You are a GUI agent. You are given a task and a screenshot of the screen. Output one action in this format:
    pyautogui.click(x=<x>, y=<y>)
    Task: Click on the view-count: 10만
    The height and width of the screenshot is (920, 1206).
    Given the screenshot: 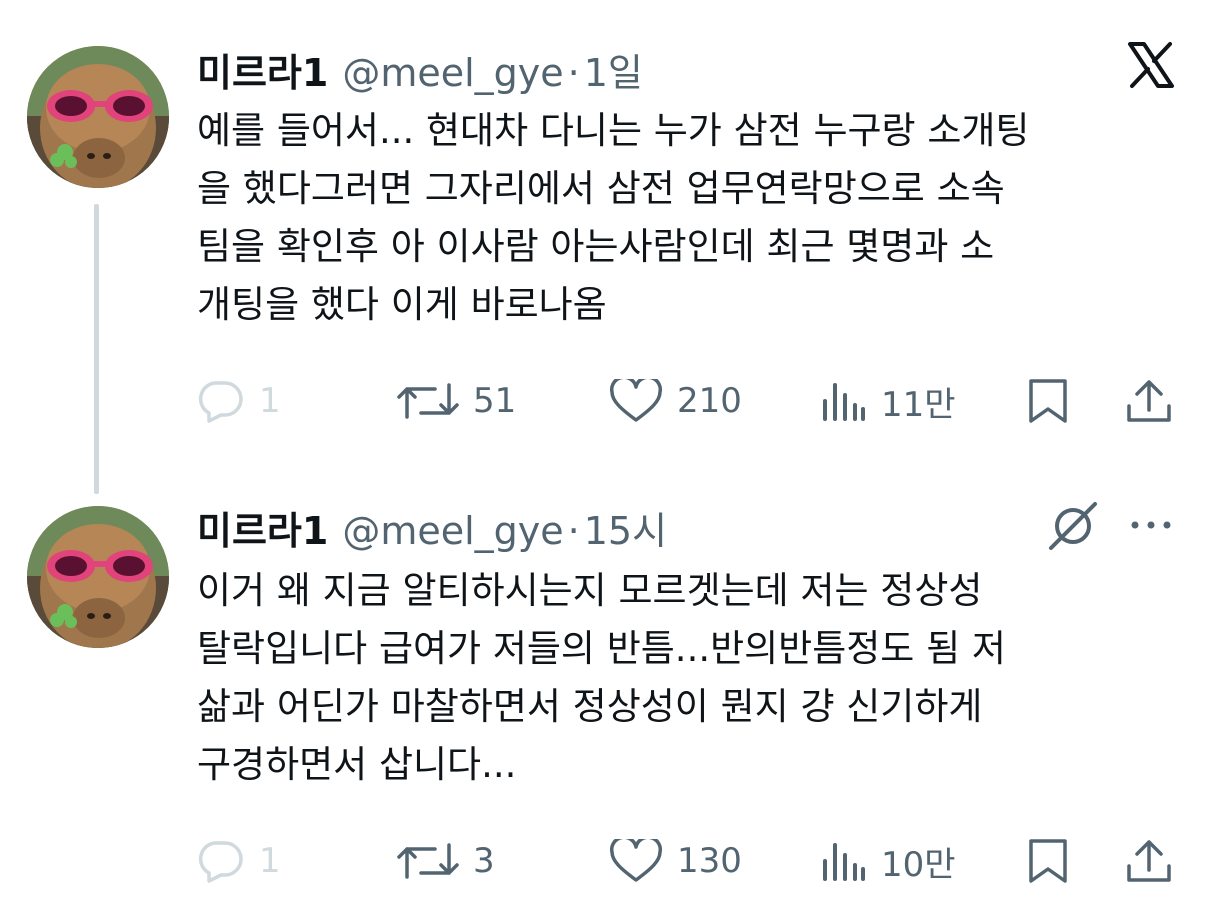 What is the action you would take?
    pyautogui.click(x=918, y=864)
    